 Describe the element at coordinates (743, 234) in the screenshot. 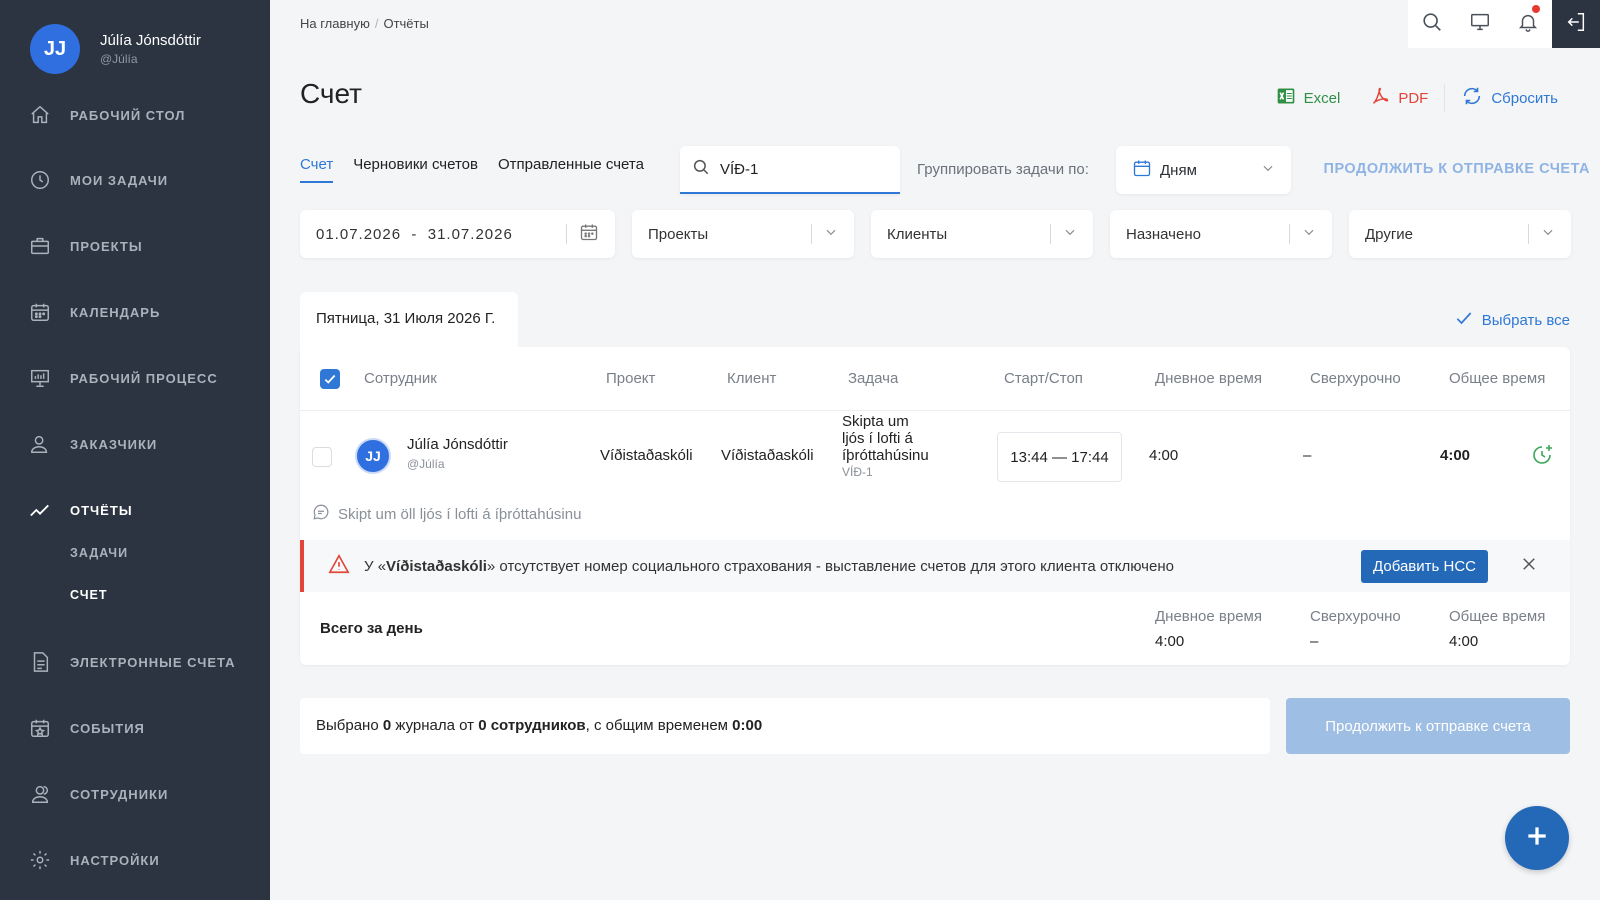

I see `projects-filter: Проекты` at that location.